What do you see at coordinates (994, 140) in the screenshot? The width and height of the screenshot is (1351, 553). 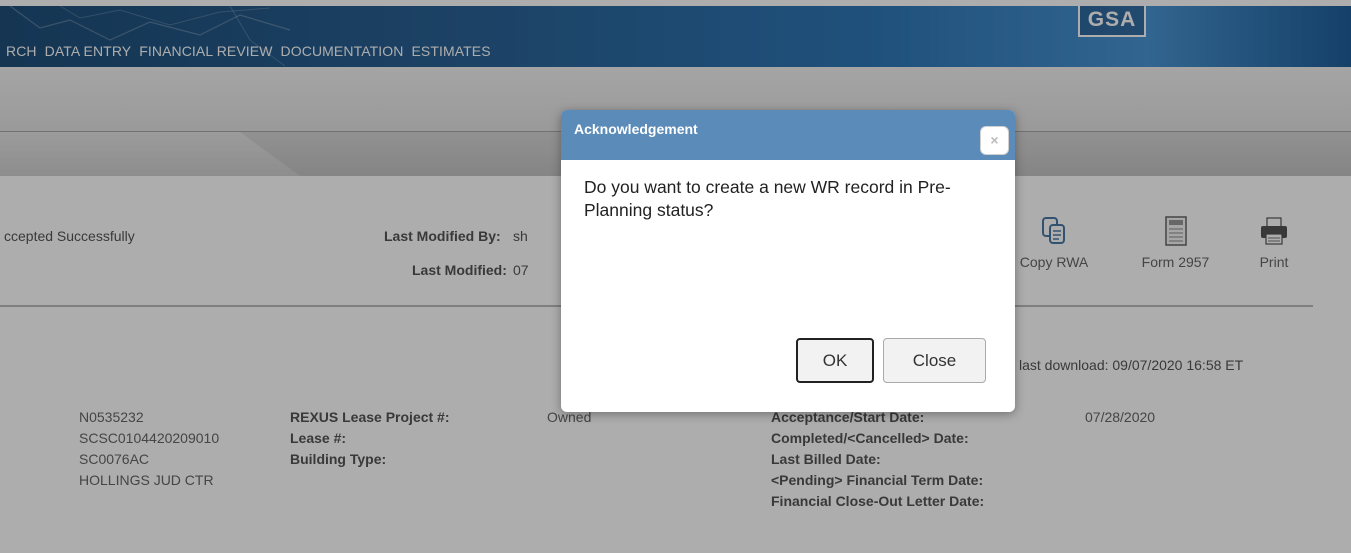 I see `close-icon: ×` at bounding box center [994, 140].